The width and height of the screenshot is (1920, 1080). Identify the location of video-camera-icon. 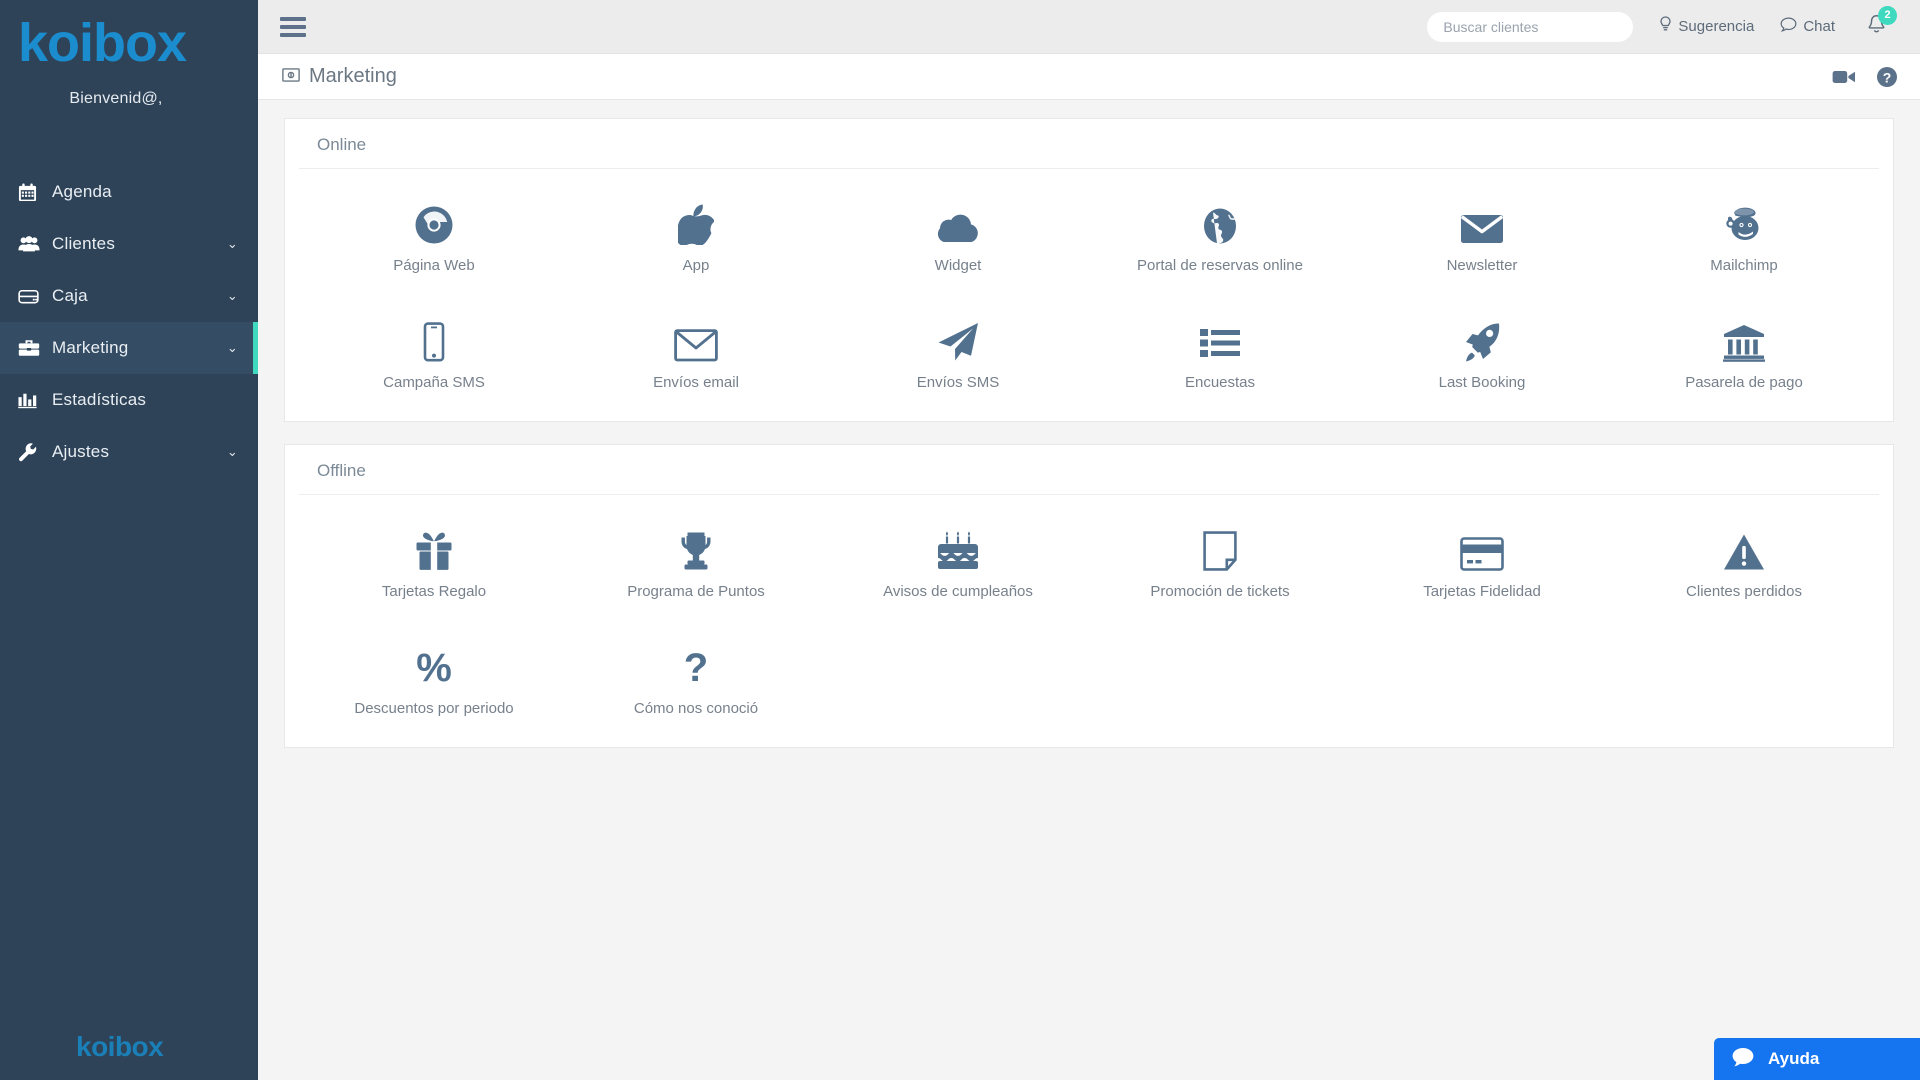
(1844, 77).